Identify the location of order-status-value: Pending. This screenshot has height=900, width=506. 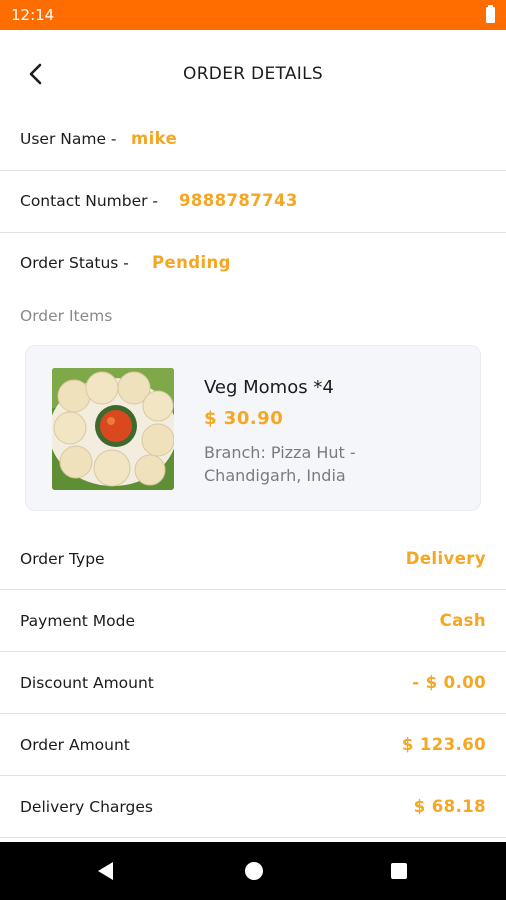
(191, 262).